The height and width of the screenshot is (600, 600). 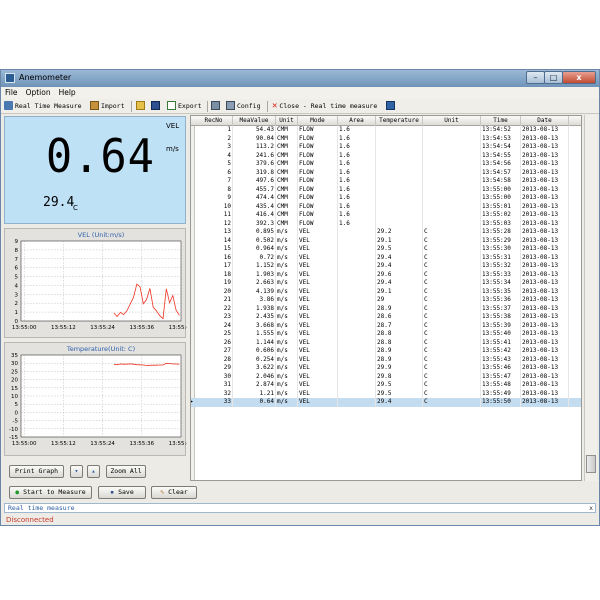 I want to click on grid-vertical-scrollbar, so click(x=590, y=298).